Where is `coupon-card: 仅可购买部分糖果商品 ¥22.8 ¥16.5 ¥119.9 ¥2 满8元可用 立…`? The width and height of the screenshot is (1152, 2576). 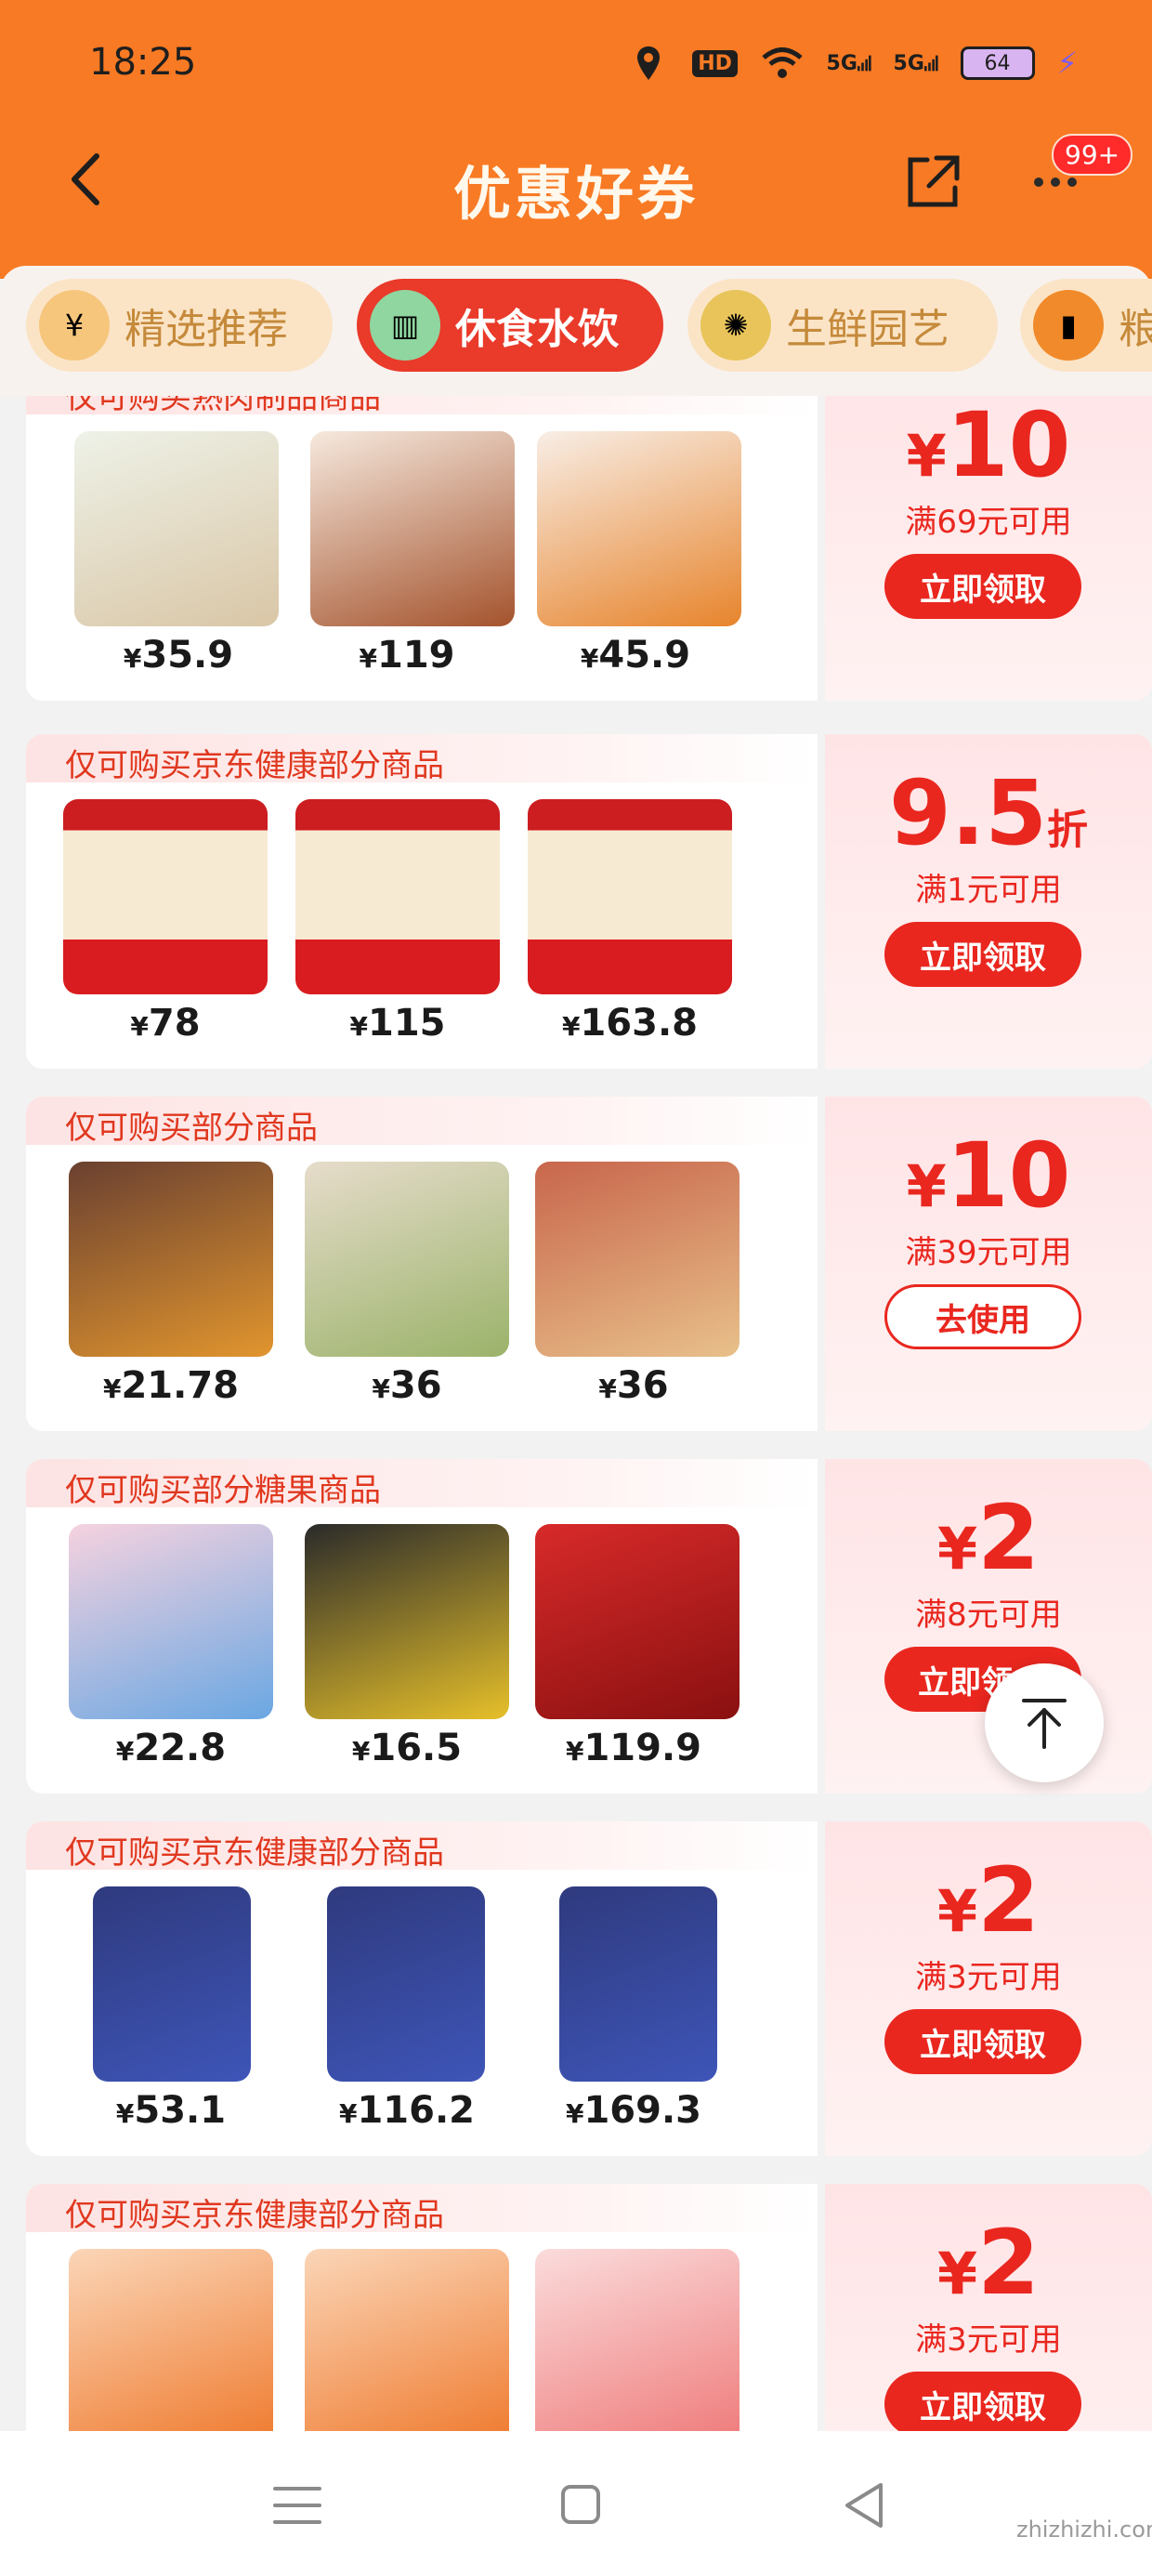
coupon-card: 仅可购买部分糖果商品 ¥22.8 ¥16.5 ¥119.9 ¥2 满8元可用 立… is located at coordinates (589, 1626).